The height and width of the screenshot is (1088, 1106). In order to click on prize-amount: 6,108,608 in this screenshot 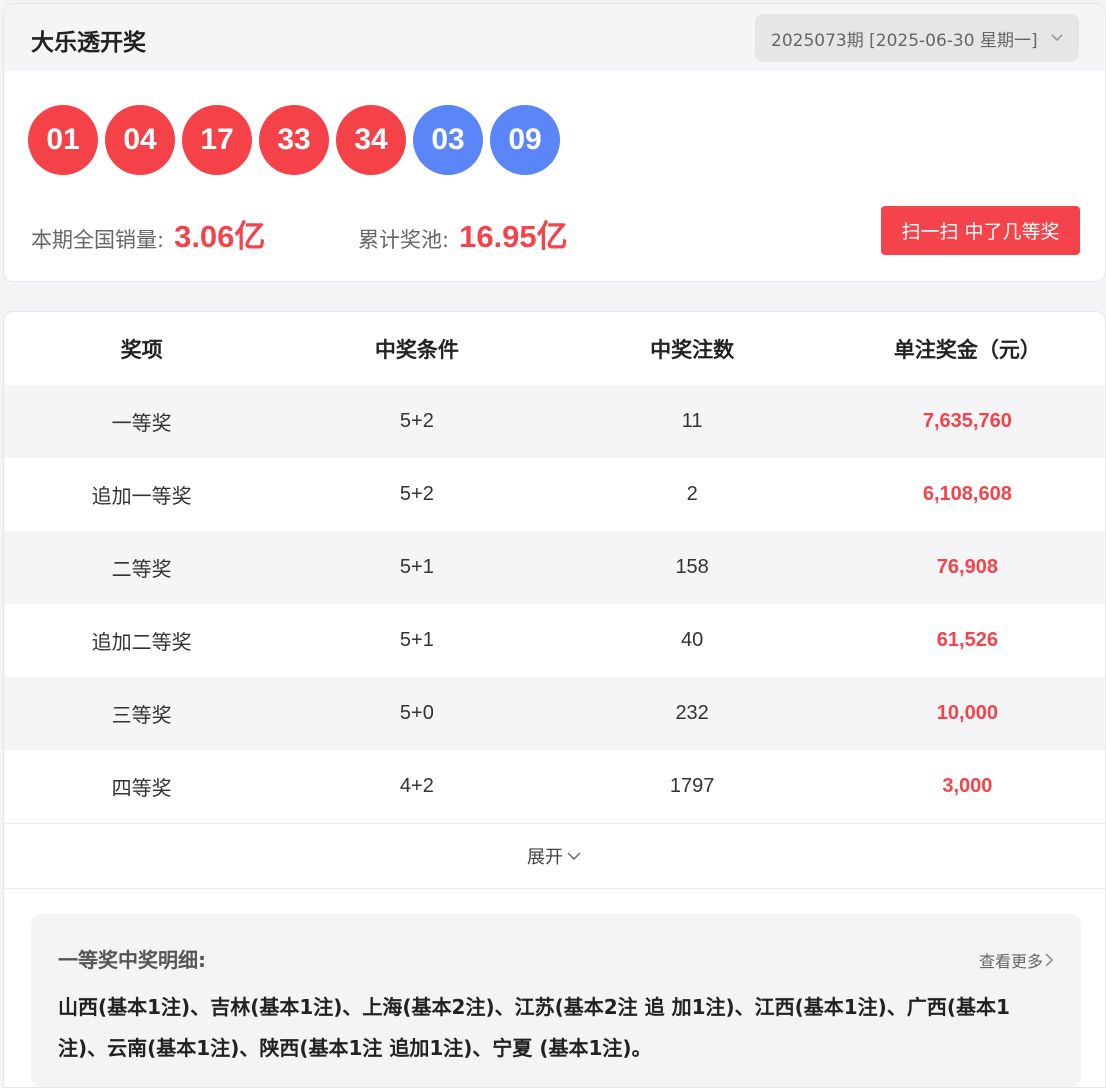, I will do `click(967, 494)`.